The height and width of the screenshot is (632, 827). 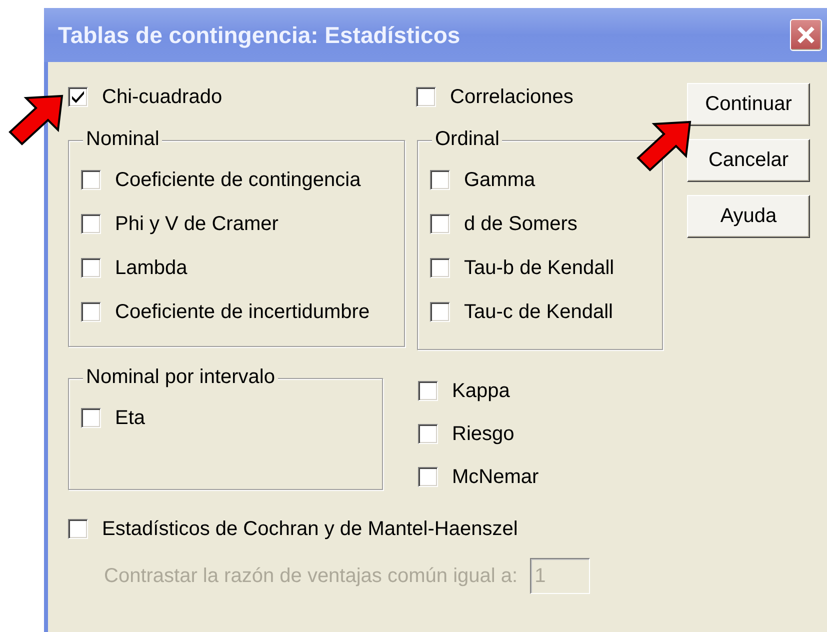 What do you see at coordinates (238, 180) in the screenshot?
I see `checkbox-label: Coeficiente de contingencia` at bounding box center [238, 180].